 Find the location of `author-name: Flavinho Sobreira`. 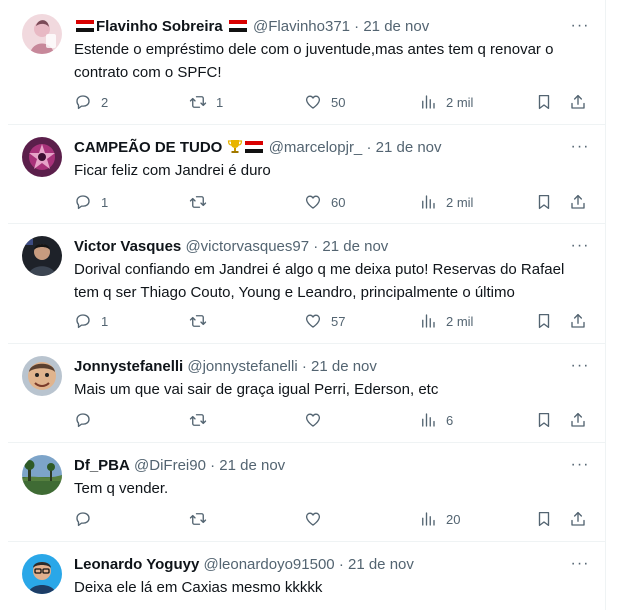

author-name: Flavinho Sobreira is located at coordinates (159, 26).